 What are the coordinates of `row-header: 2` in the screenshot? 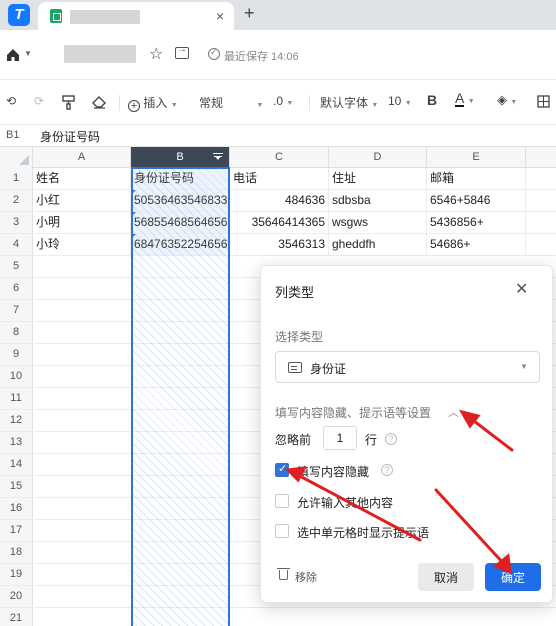 It's located at (16, 200).